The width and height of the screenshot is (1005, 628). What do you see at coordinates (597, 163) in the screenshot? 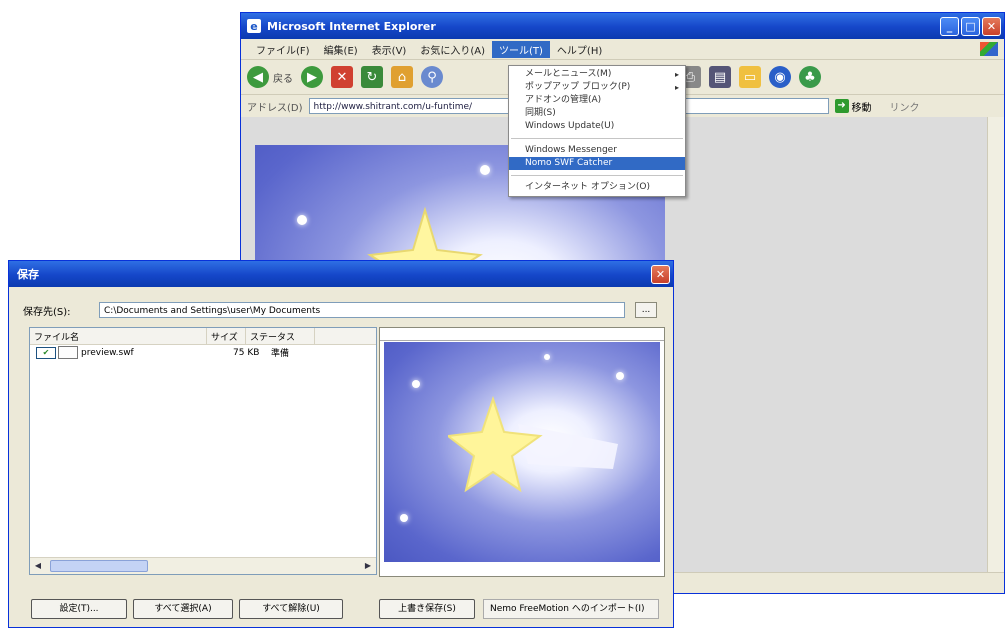
I see `menu-item-swf-catcher: Nomo SWF Catcher` at bounding box center [597, 163].